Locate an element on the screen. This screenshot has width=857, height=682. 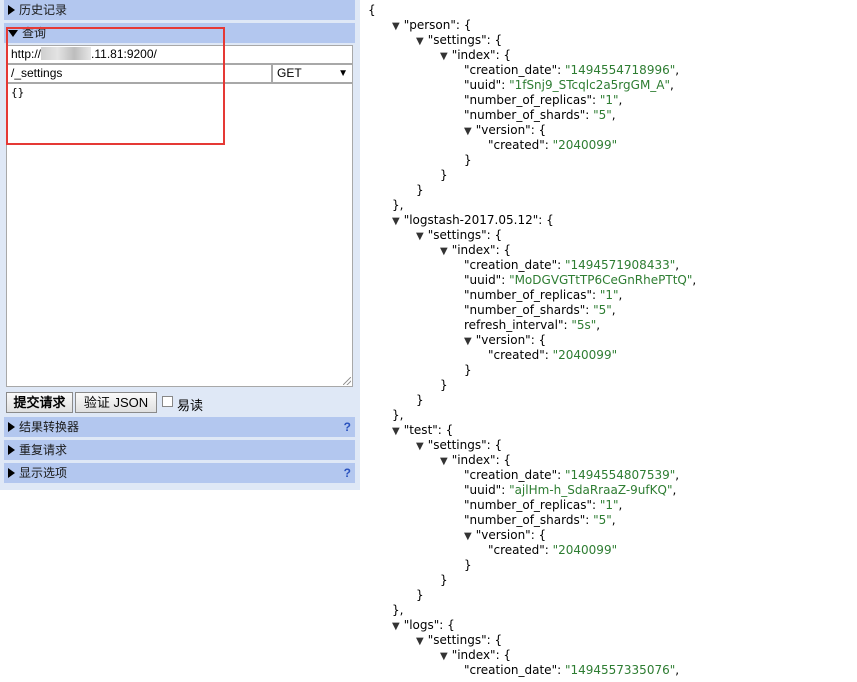
resize-handle-icon is located at coordinates (347, 381).